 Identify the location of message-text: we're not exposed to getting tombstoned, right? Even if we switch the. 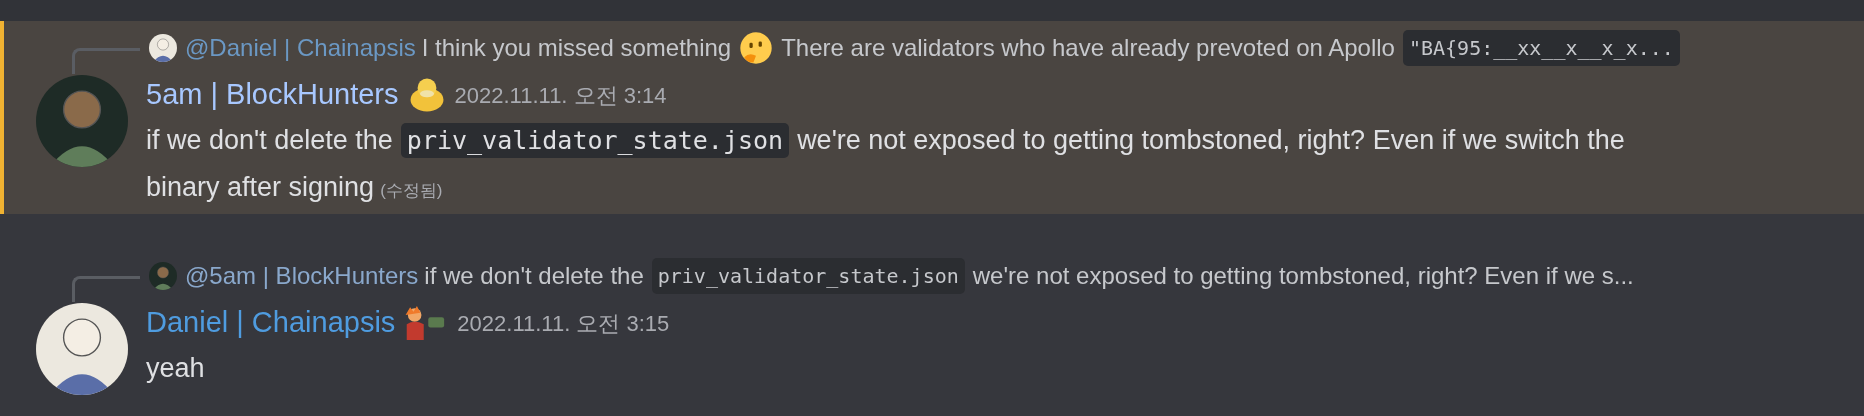
(1211, 140).